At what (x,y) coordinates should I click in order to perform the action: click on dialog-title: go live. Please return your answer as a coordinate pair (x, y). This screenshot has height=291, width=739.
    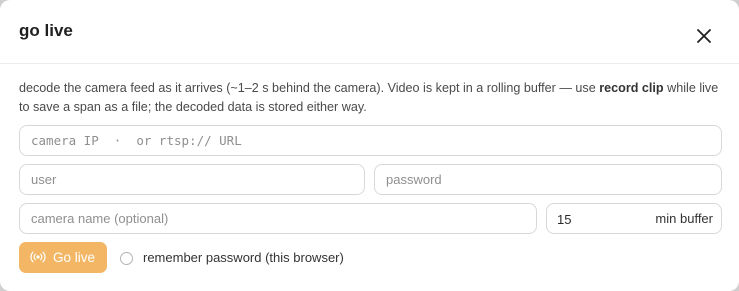
    Looking at the image, I should click on (46, 30).